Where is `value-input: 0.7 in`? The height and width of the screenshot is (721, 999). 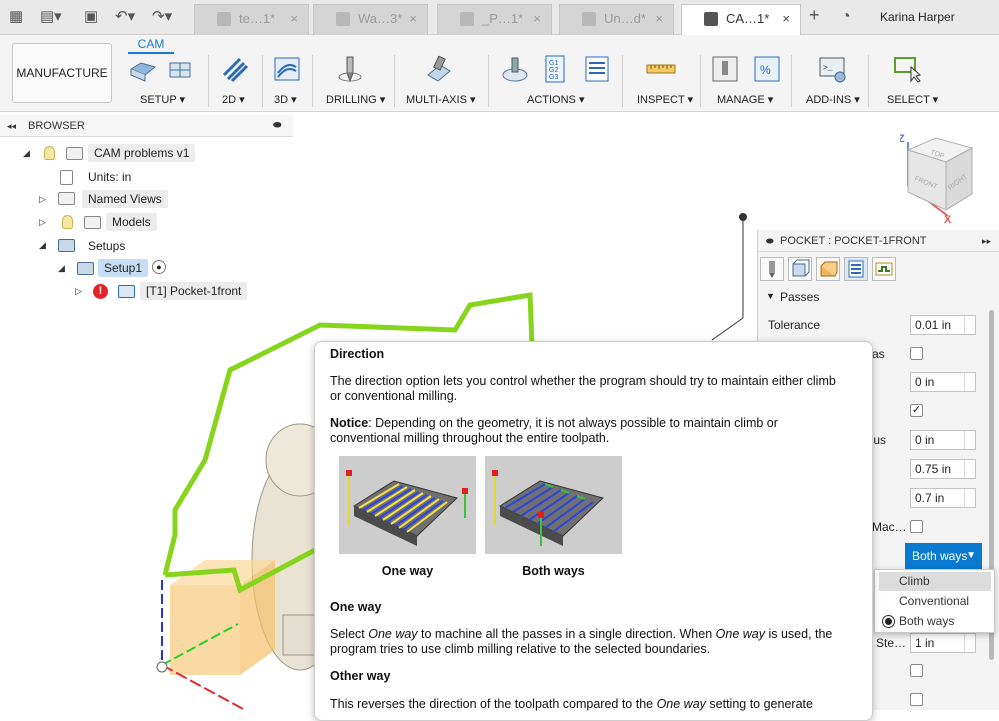 value-input: 0.7 in is located at coordinates (943, 498).